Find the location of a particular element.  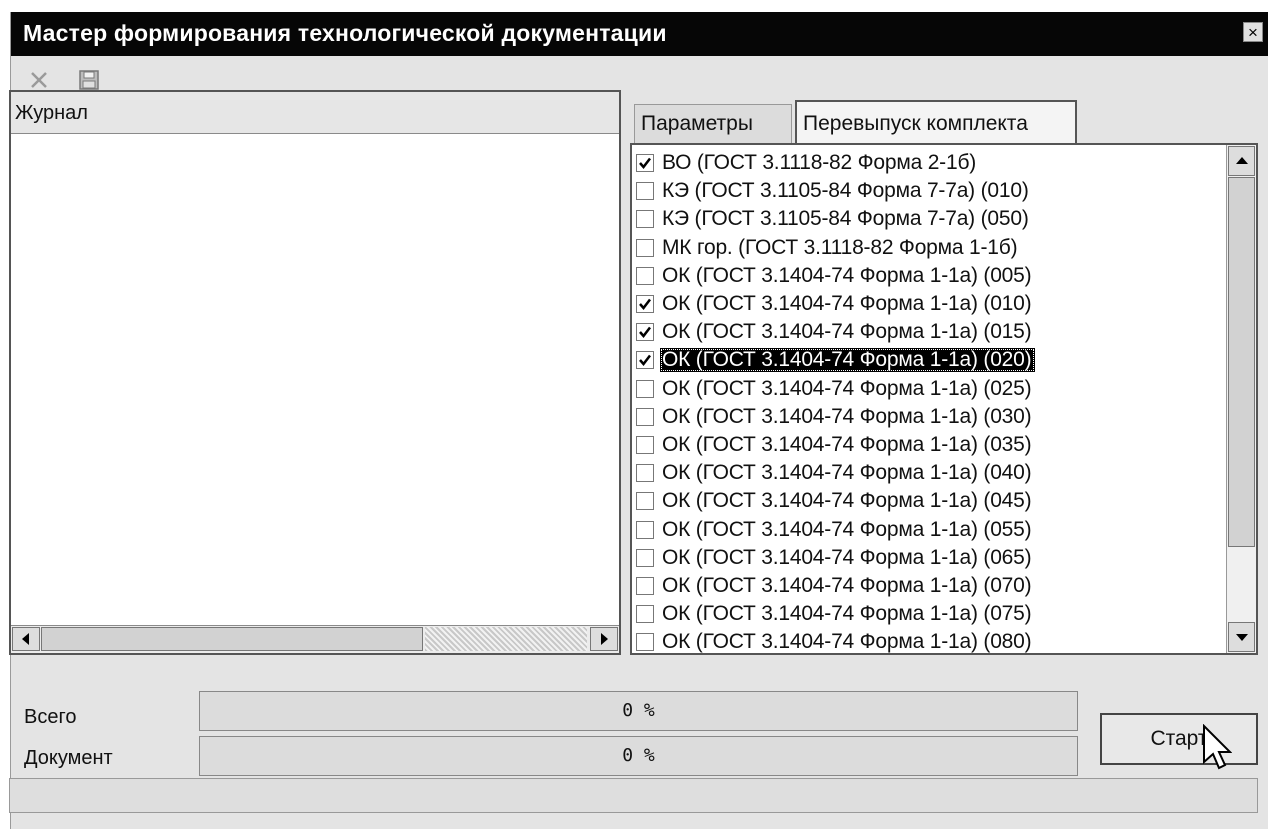

document-item-label: ОК (ГОСТ 3.1404-74 Форма 1-1а) (035) is located at coordinates (847, 444).